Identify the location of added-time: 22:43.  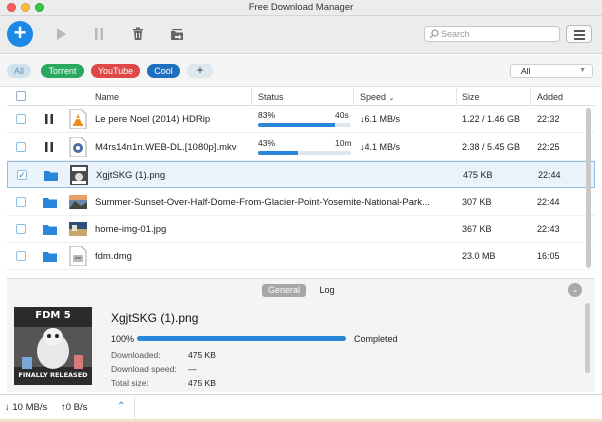
(548, 229).